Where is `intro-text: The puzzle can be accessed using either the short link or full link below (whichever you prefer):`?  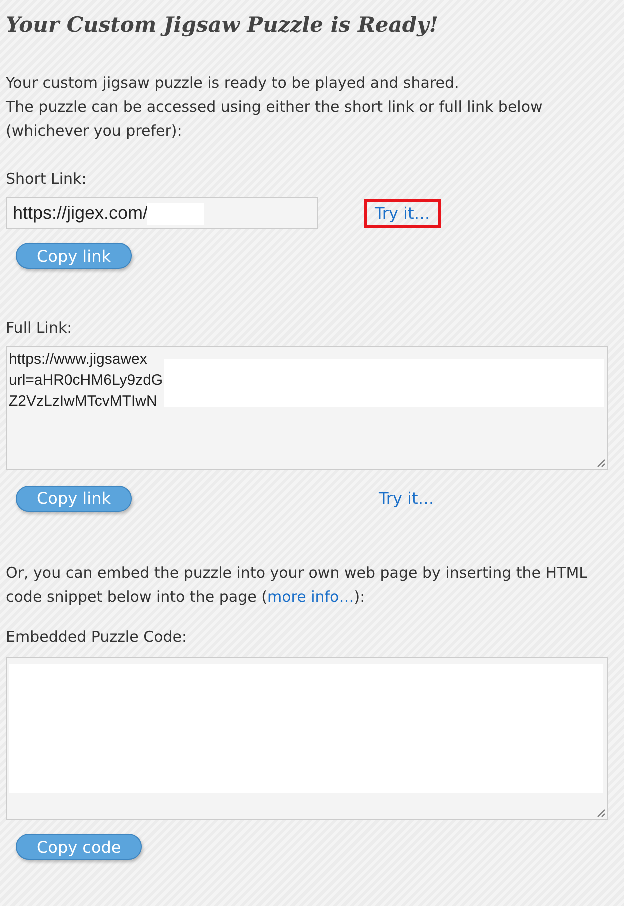 intro-text: The puzzle can be accessed using either the short link or full link below (whichever you prefer): is located at coordinates (275, 119).